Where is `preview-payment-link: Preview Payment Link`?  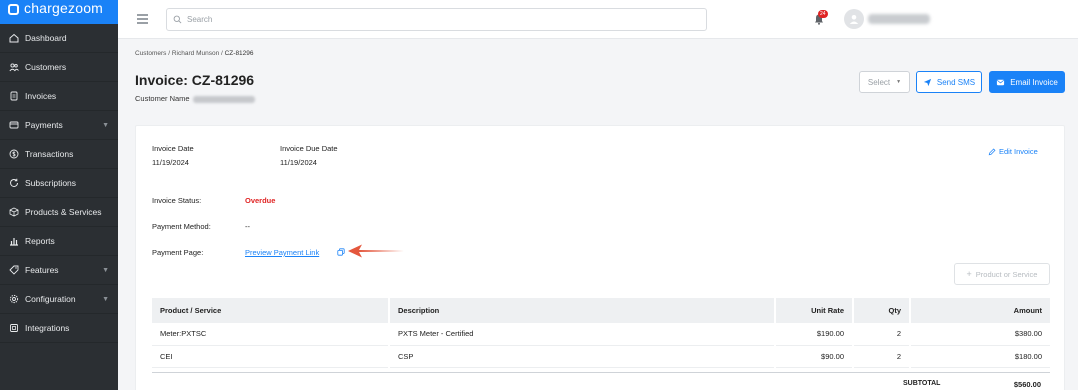 preview-payment-link: Preview Payment Link is located at coordinates (282, 252).